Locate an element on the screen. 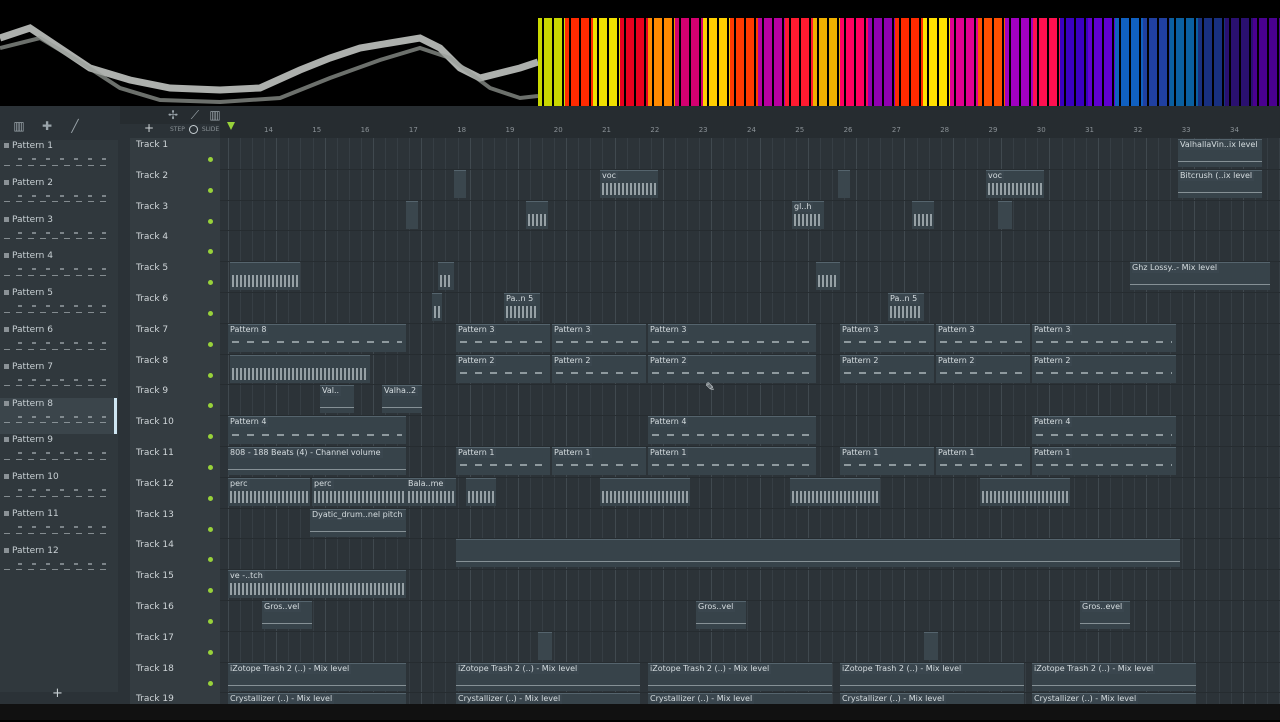  playlist-clip: Gros..evel is located at coordinates (1105, 615).